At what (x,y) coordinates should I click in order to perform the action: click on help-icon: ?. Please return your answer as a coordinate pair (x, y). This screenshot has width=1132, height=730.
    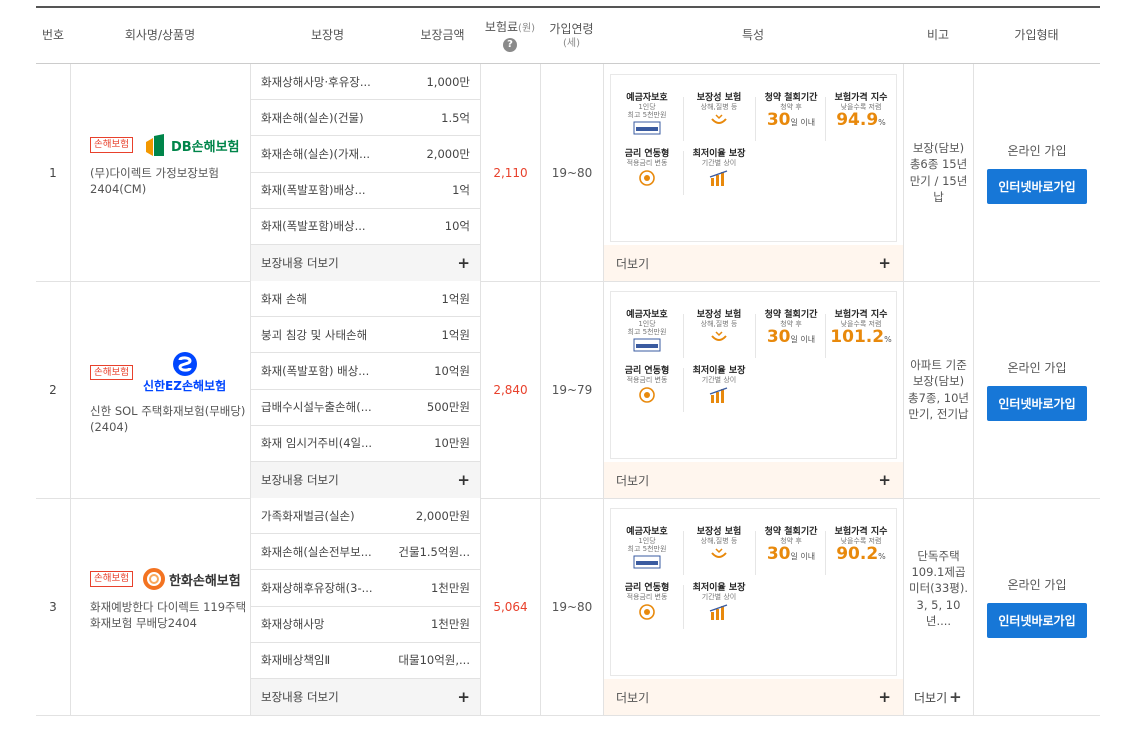
    Looking at the image, I should click on (510, 44).